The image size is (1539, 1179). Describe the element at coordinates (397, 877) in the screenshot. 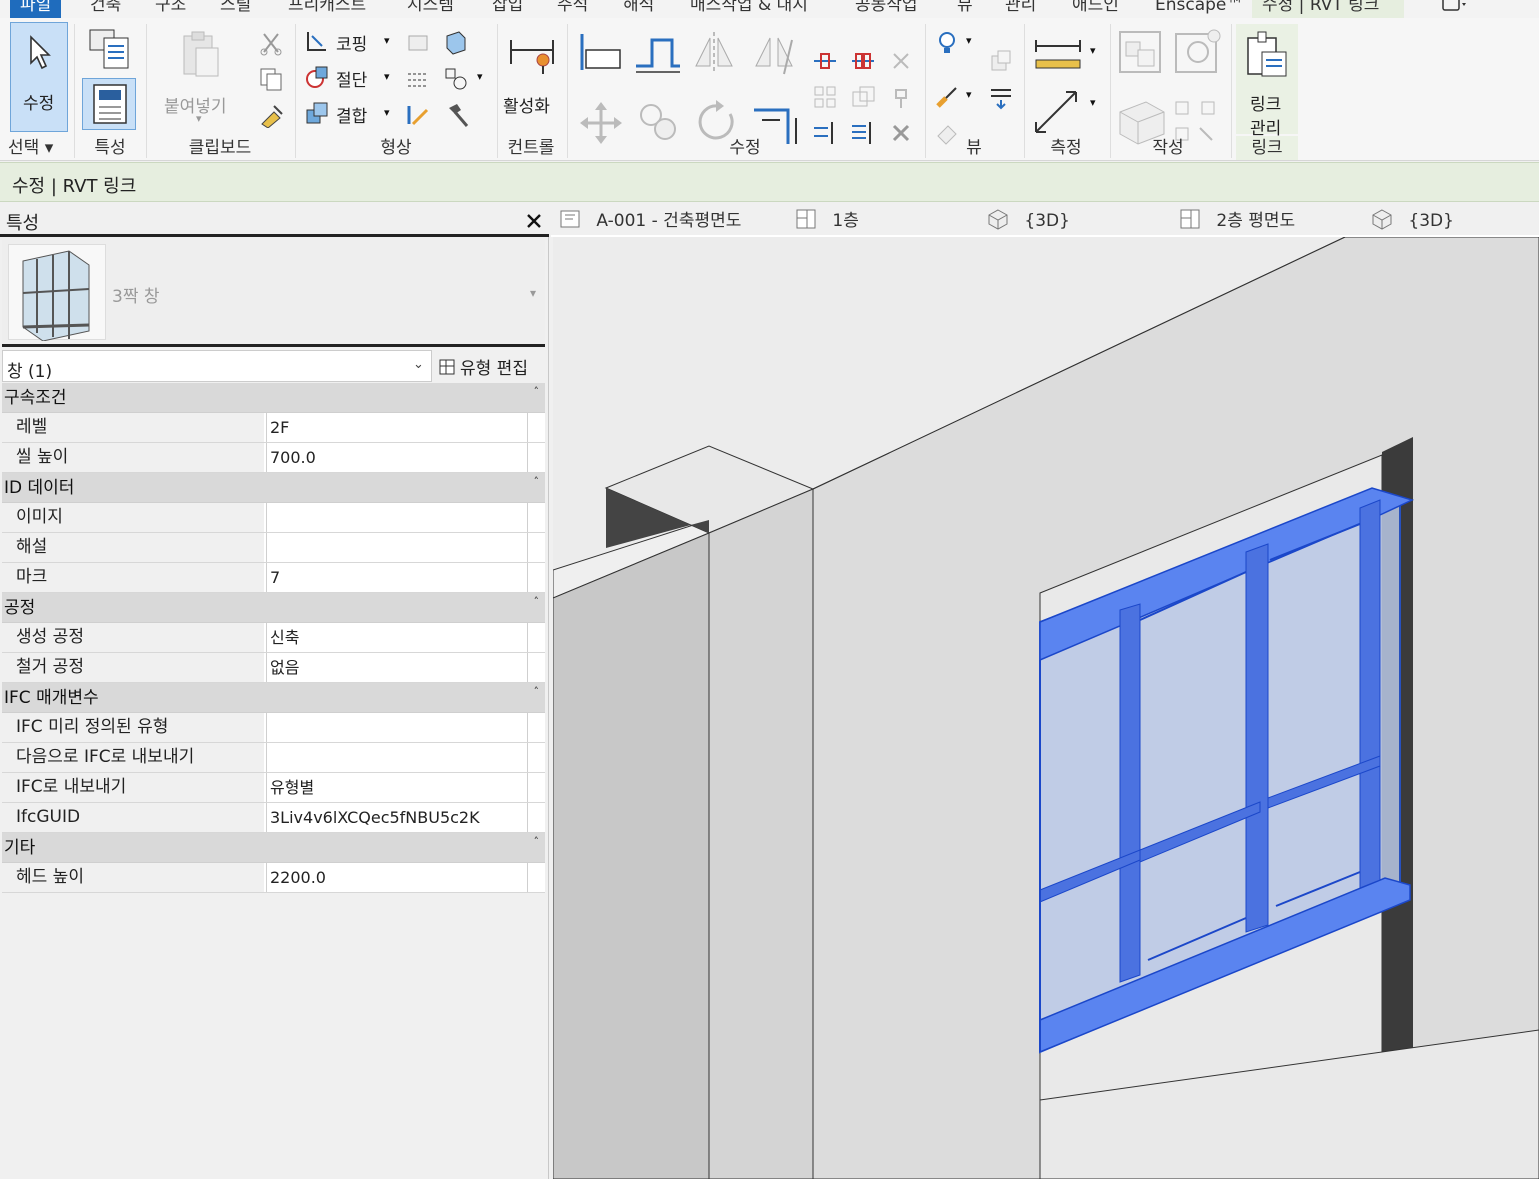

I see `property-value: 2200.0` at that location.